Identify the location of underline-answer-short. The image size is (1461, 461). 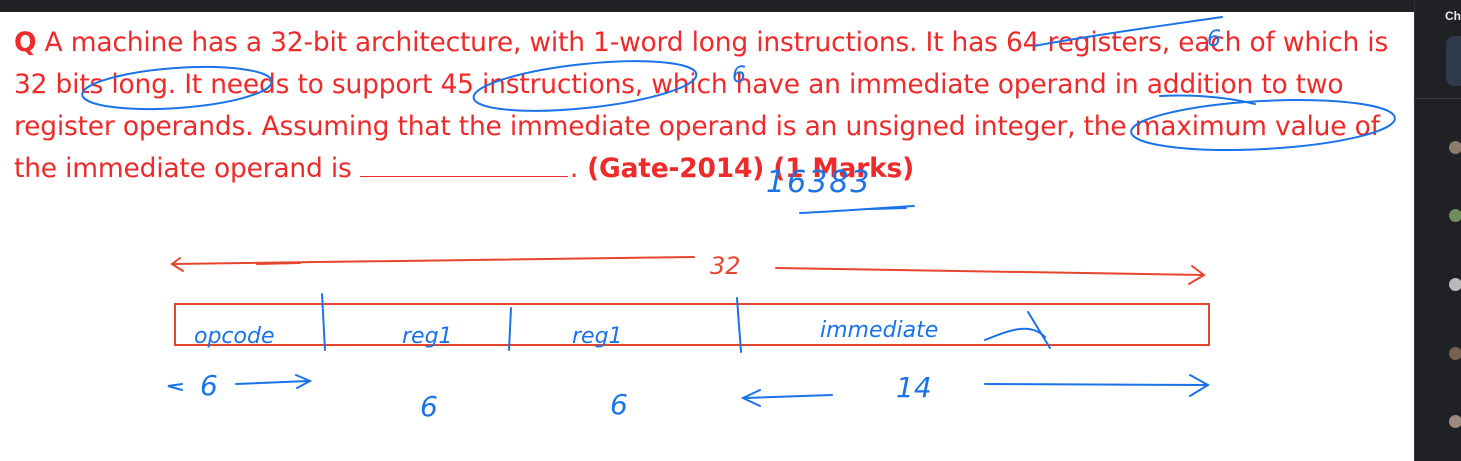
(888, 208).